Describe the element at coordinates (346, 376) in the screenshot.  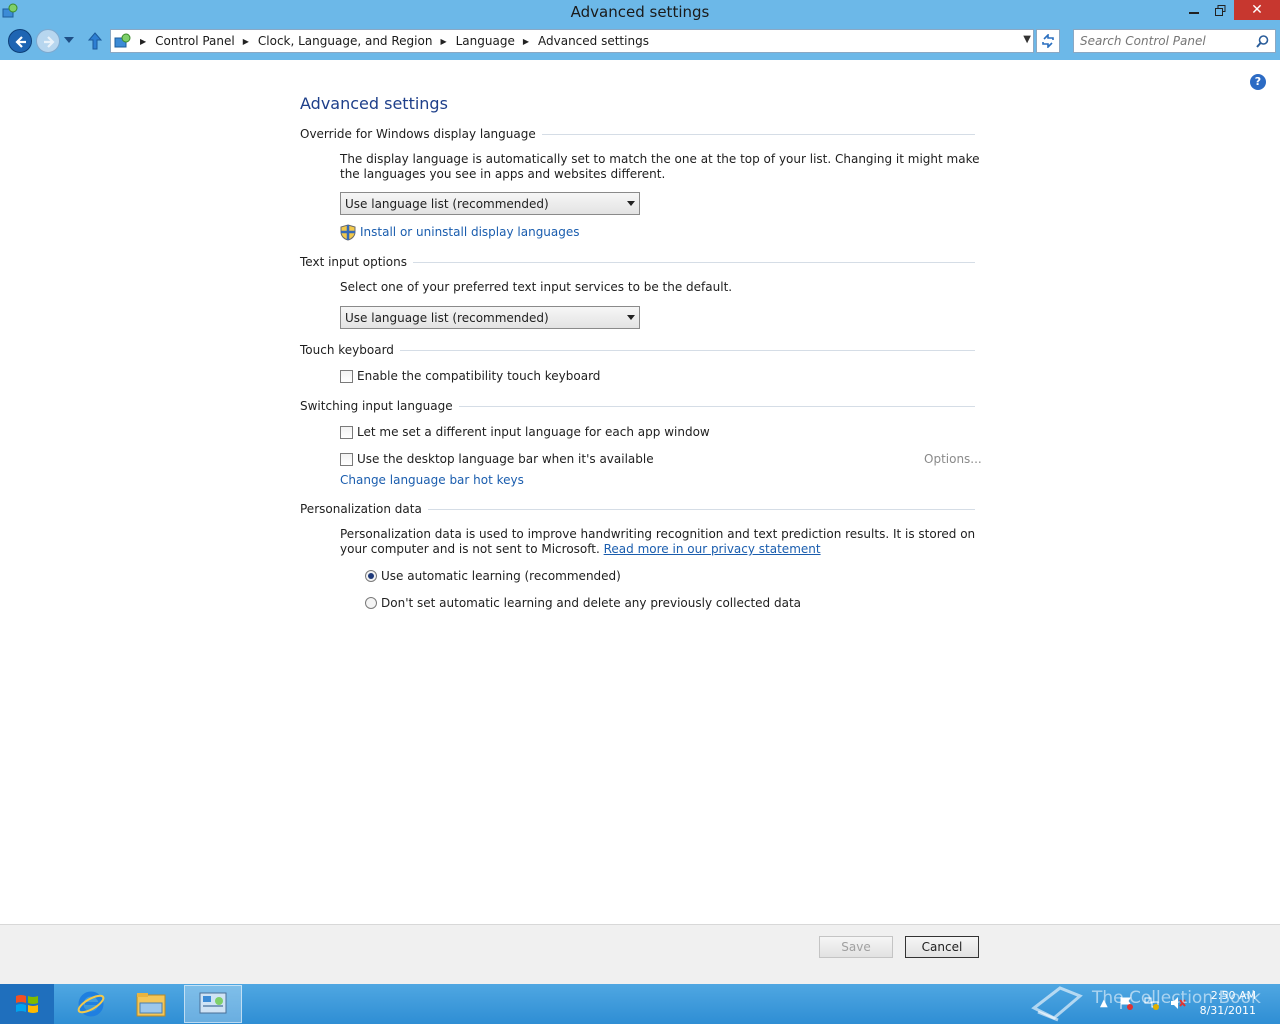
I see `touch-keyboard-checkbox` at that location.